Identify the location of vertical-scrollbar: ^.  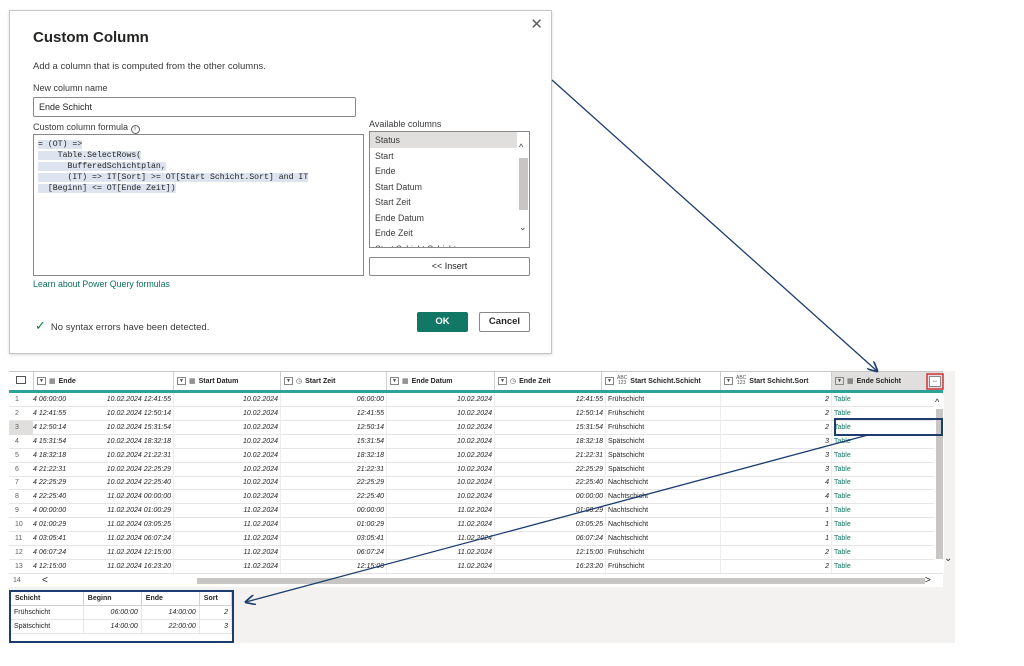
(939, 485).